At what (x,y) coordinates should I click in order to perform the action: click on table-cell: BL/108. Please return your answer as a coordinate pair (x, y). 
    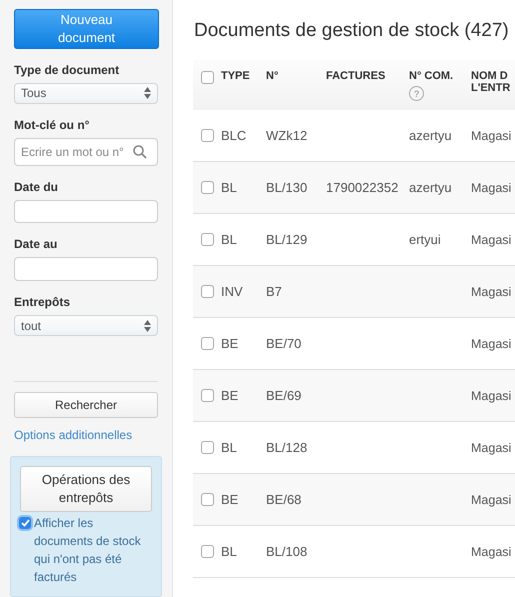
    Looking at the image, I should click on (287, 551).